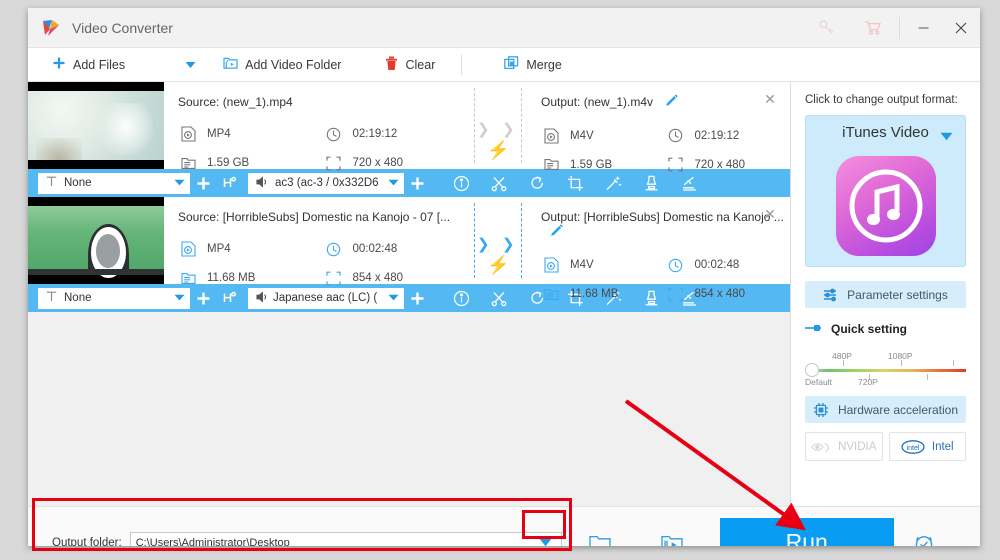 This screenshot has height=560, width=1000. I want to click on open-output-folder-button, so click(600, 526).